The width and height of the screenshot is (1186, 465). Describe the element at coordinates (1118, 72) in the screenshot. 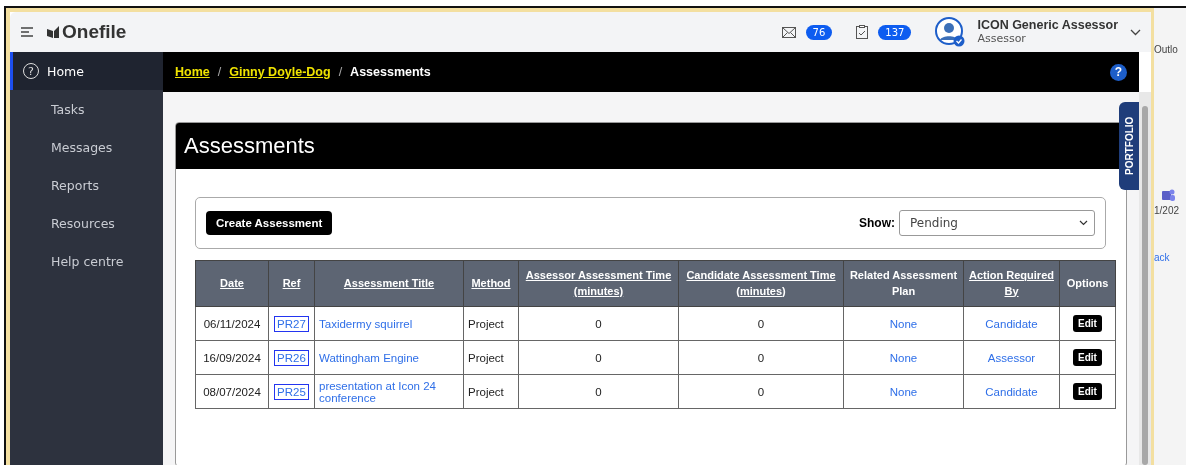

I see `help-button: ?` at that location.